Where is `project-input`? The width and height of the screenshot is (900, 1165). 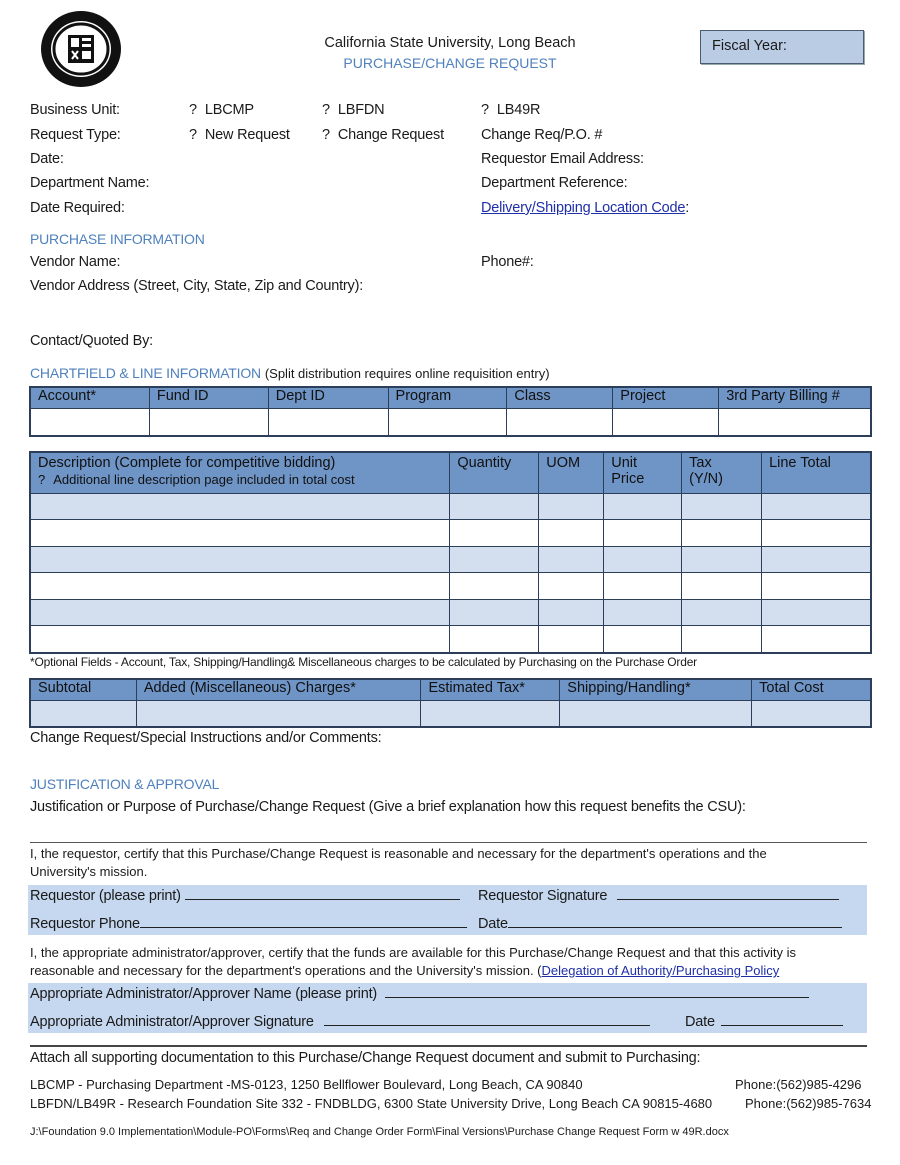
project-input is located at coordinates (666, 422).